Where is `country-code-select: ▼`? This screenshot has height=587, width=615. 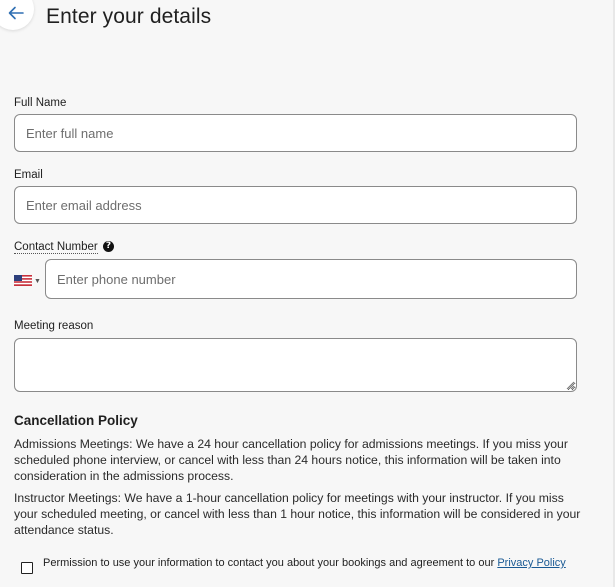 country-code-select: ▼ is located at coordinates (28, 280).